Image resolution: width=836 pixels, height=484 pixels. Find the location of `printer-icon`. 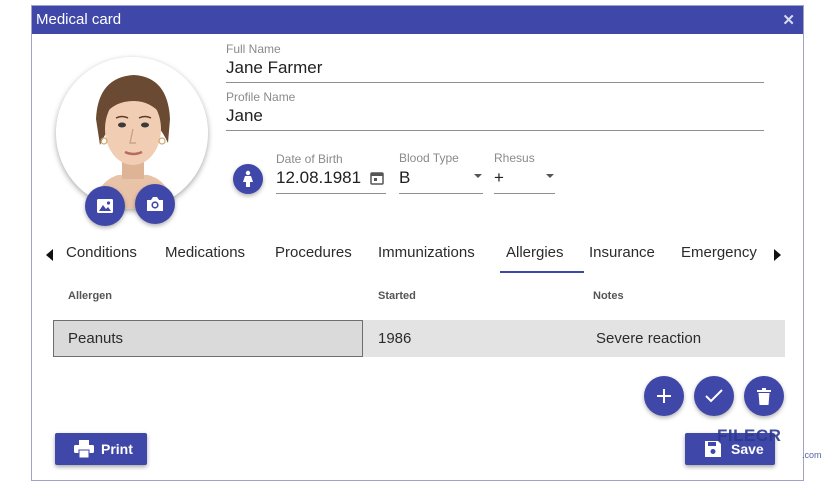

printer-icon is located at coordinates (84, 449).